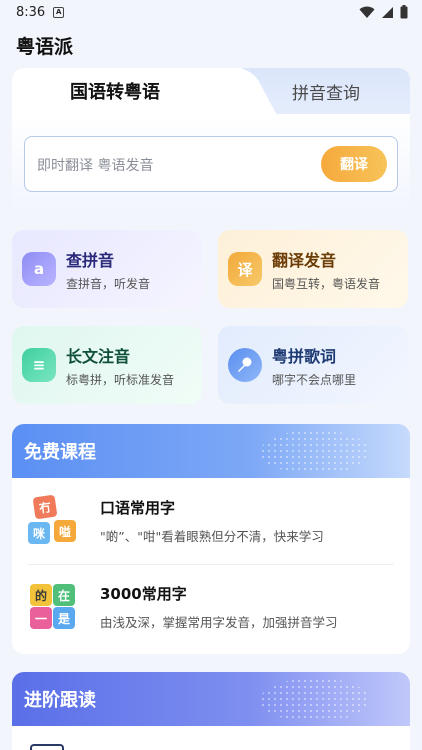 The height and width of the screenshot is (750, 422). I want to click on feature-title: 长文注音, so click(98, 356).